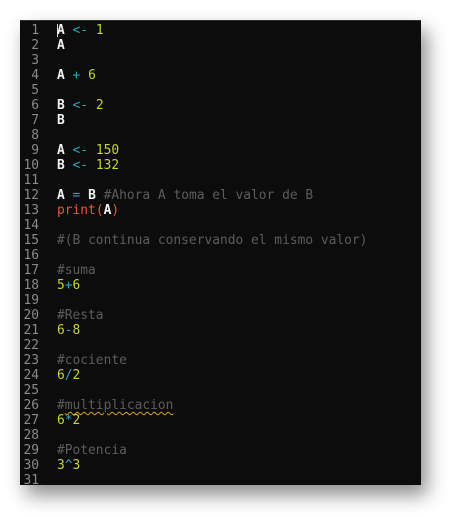 The height and width of the screenshot is (526, 463). What do you see at coordinates (220, 315) in the screenshot?
I see `code-line: 20 #Resta` at bounding box center [220, 315].